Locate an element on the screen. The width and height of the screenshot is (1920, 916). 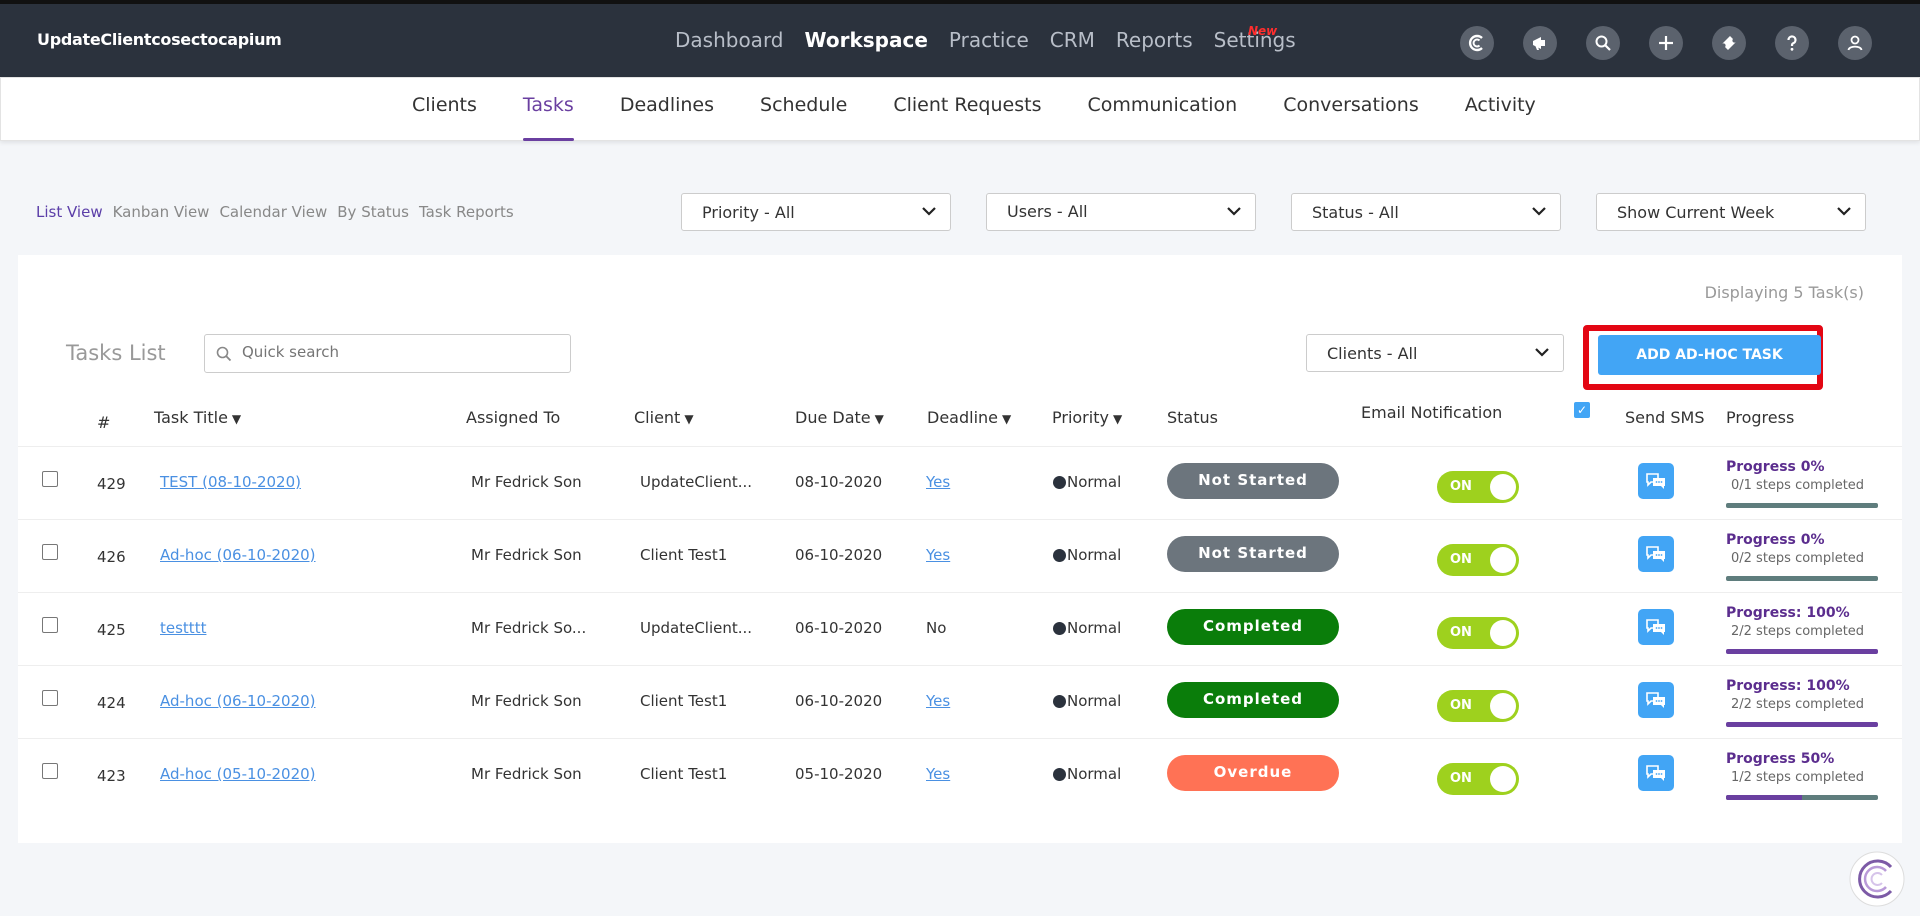
new-badge: New is located at coordinates (1263, 31).